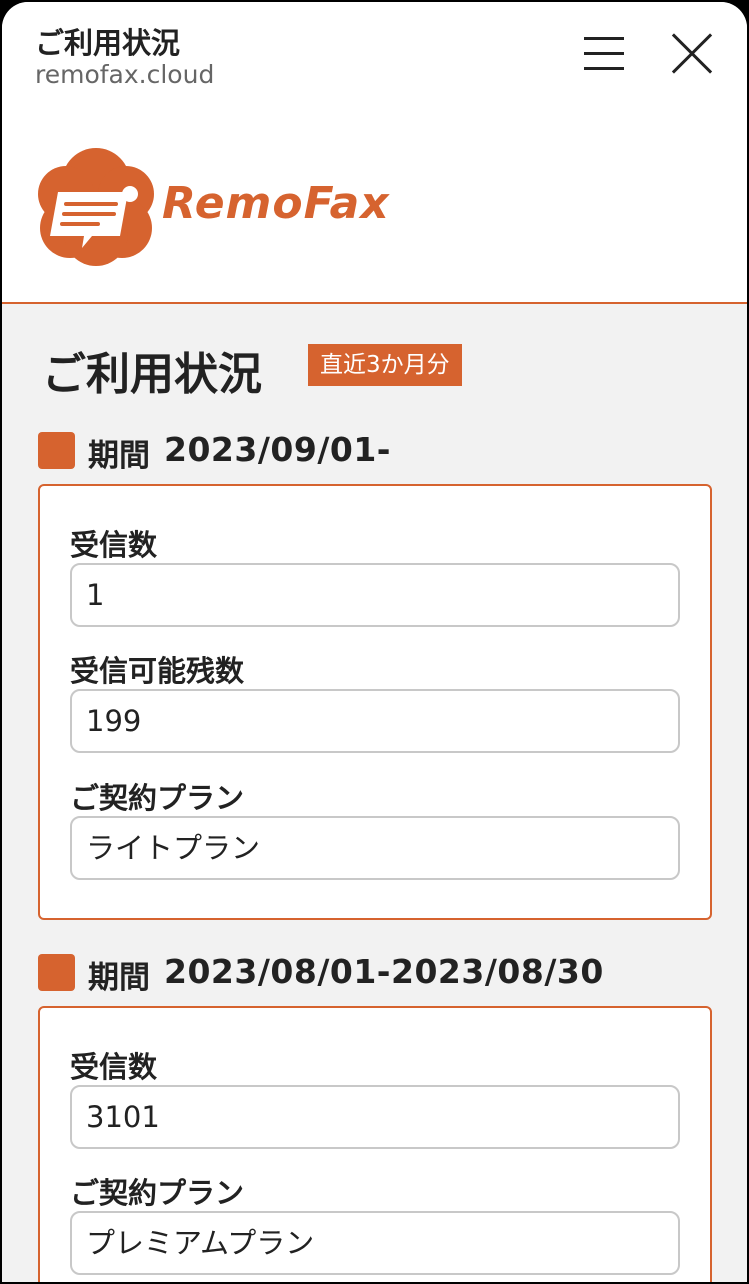 This screenshot has width=749, height=1284. Describe the element at coordinates (692, 54) in the screenshot. I see `close-icon` at that location.